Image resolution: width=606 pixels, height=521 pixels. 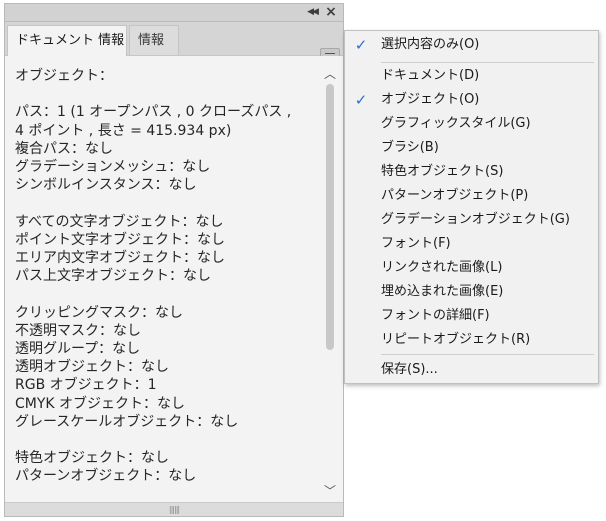 I want to click on menu-item-objects: ✓ オブジェクト(O), so click(x=471, y=100).